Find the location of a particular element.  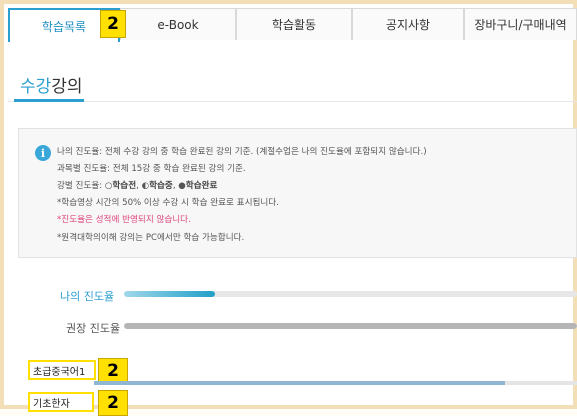

info-line-completion-rule: *학습영상 시간의 50% 이상 수강 시 학습 완료로 표시됩니다. is located at coordinates (168, 203).